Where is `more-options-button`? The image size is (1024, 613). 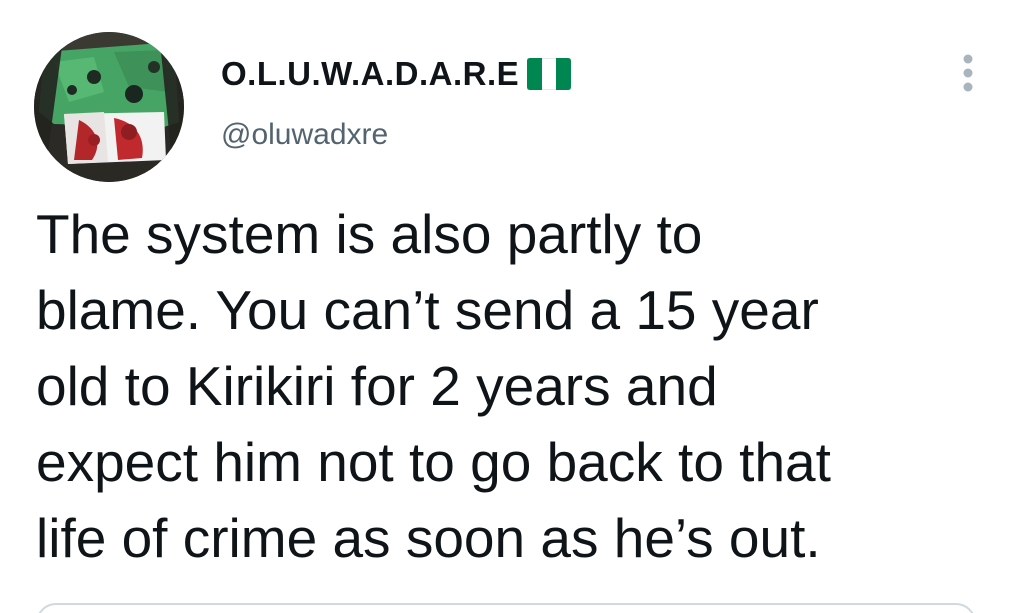 more-options-button is located at coordinates (968, 73).